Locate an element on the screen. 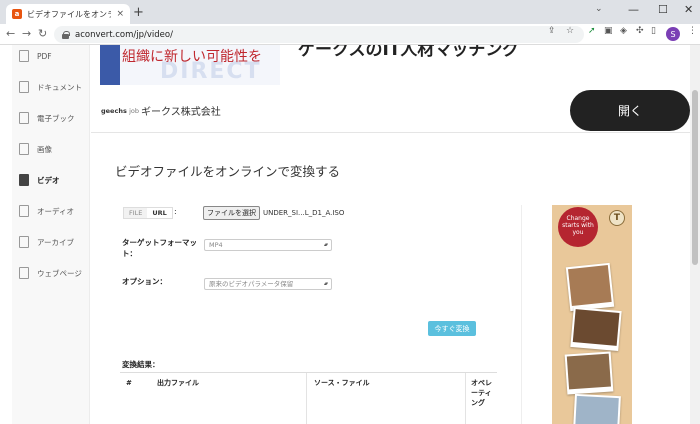 Image resolution: width=700 pixels, height=424 pixels. close-window-button: ✕ is located at coordinates (688, 9).